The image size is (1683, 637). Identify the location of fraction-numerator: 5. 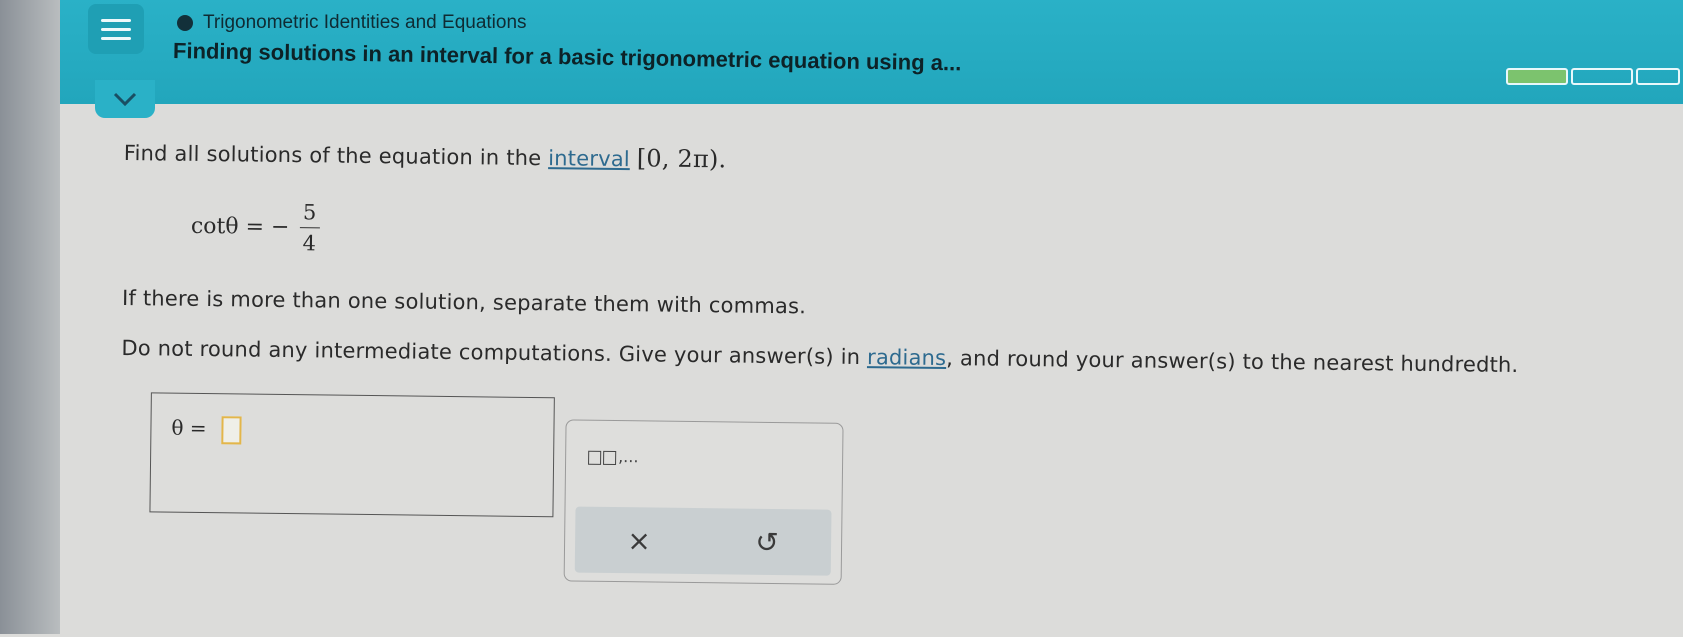
(309, 212).